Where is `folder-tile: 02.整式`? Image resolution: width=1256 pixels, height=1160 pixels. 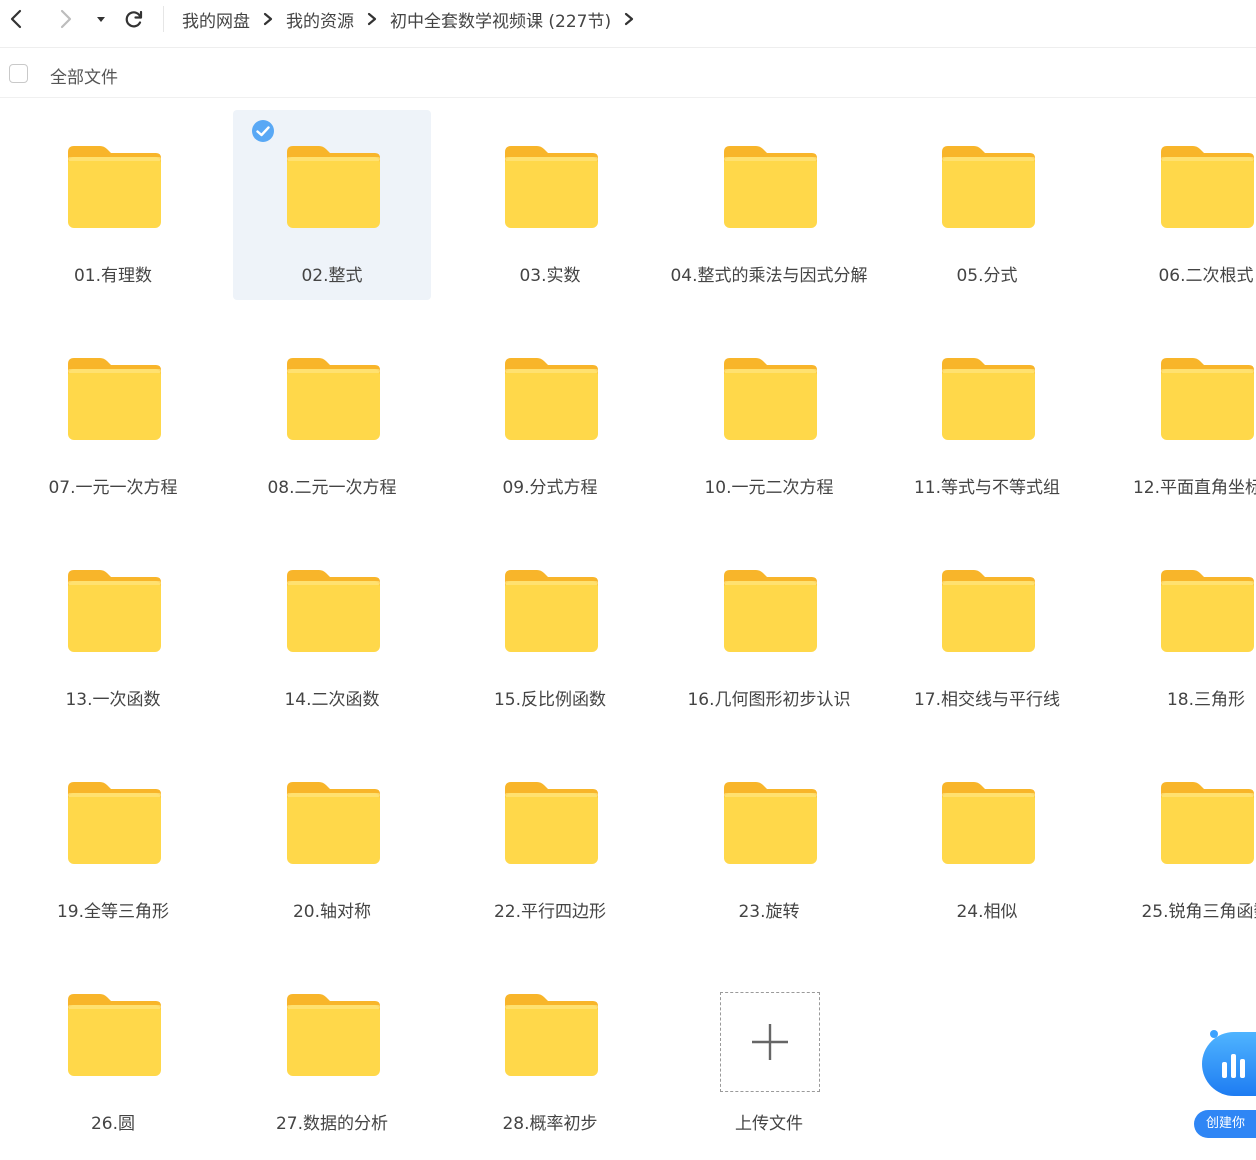
folder-tile: 02.整式 is located at coordinates (332, 205).